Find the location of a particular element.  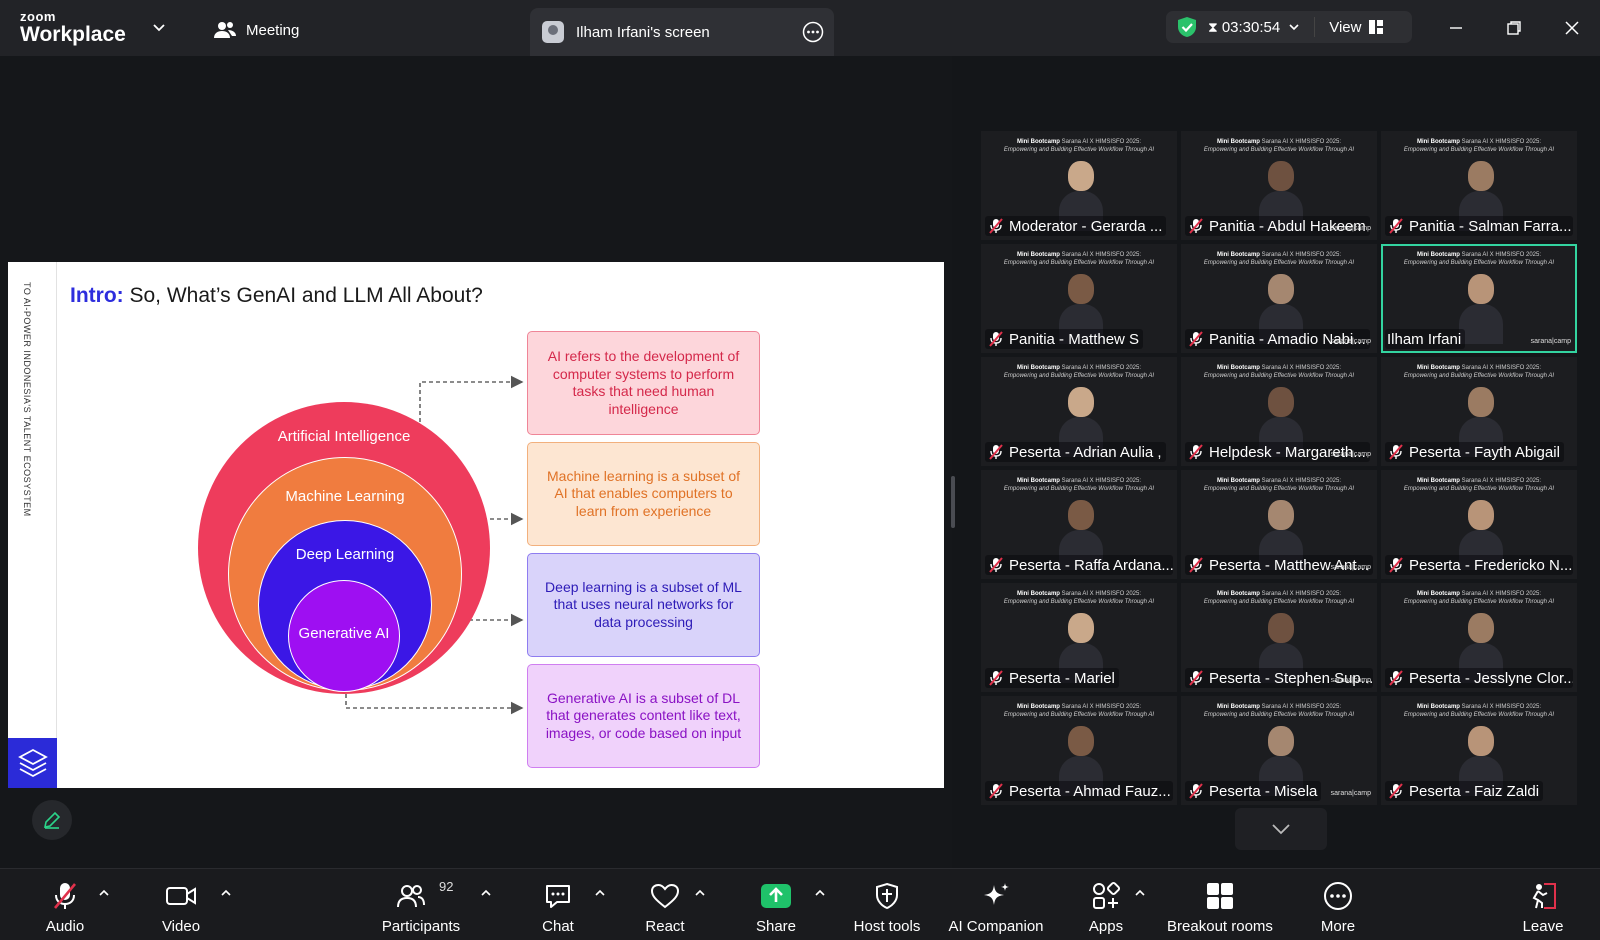

hourglass-icon: ⧗ is located at coordinates (1213, 26).